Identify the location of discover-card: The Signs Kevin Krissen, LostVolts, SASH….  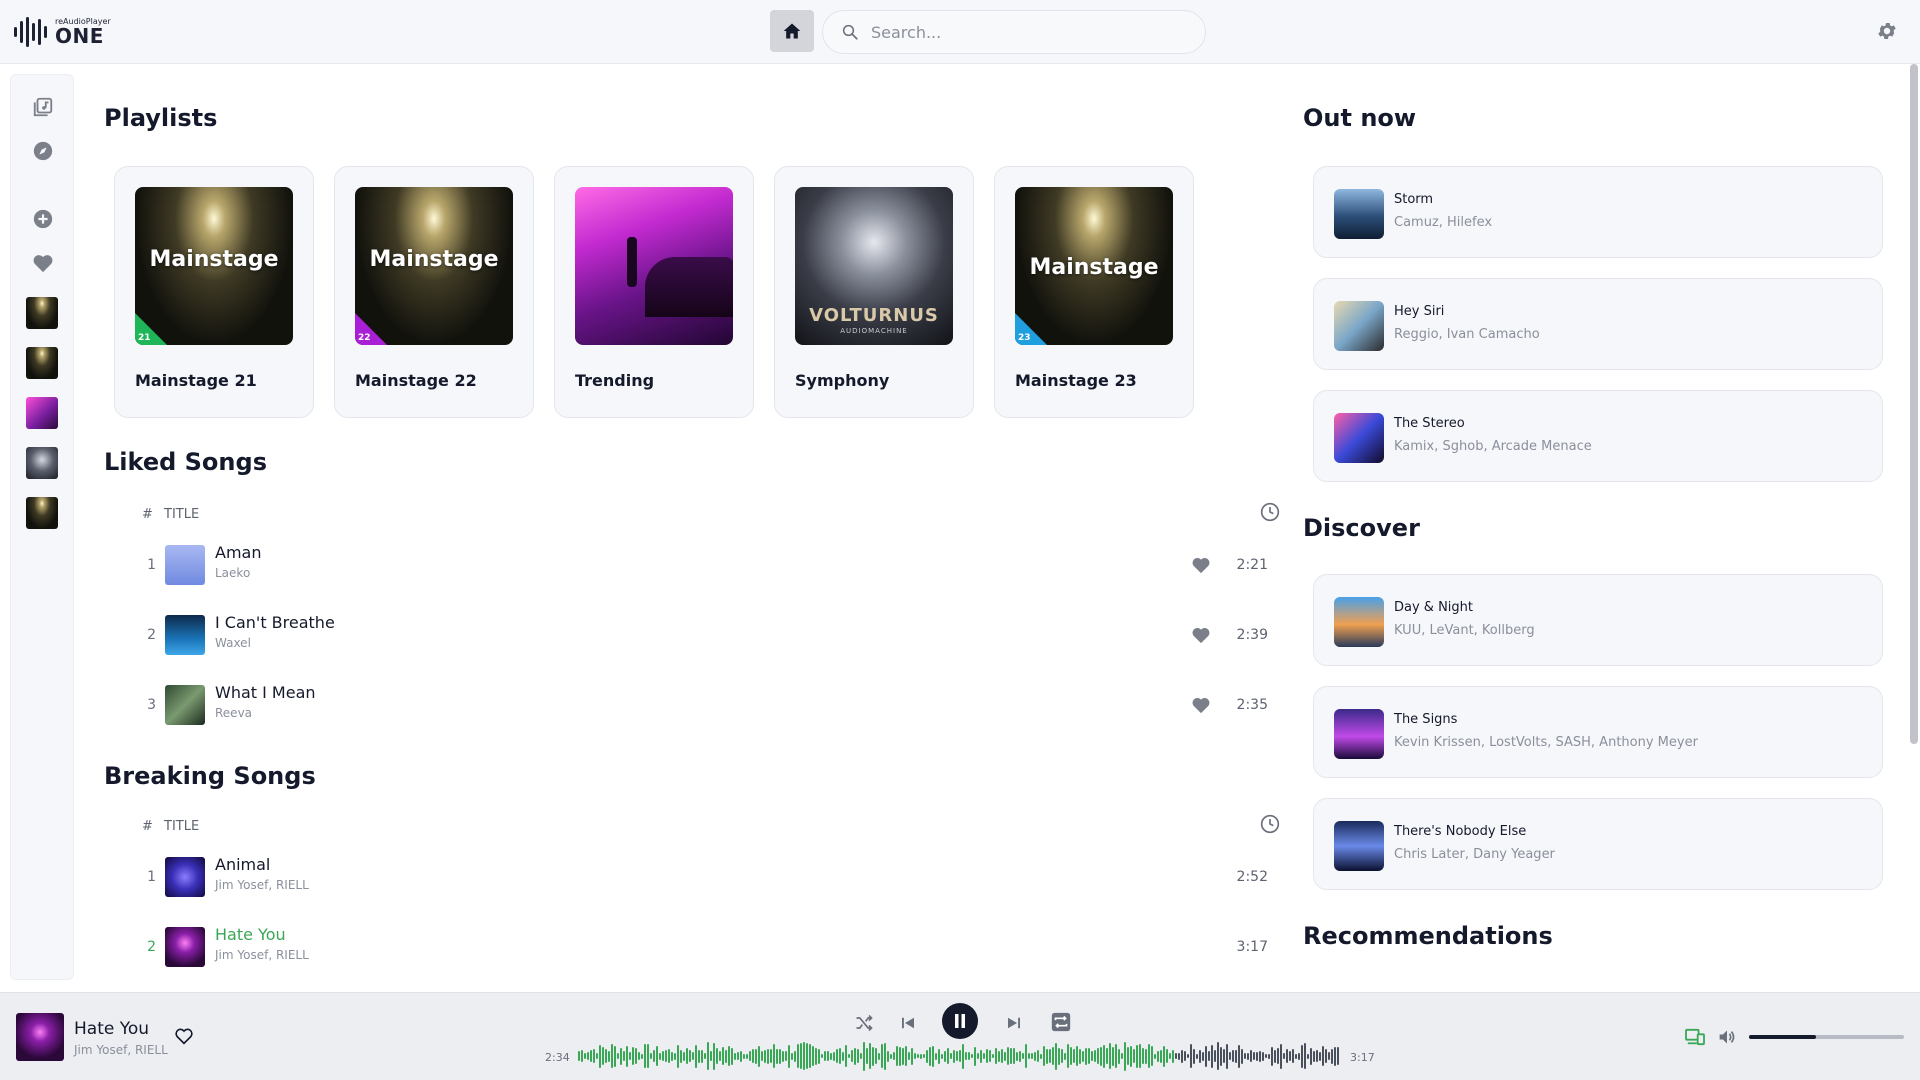
(1598, 732).